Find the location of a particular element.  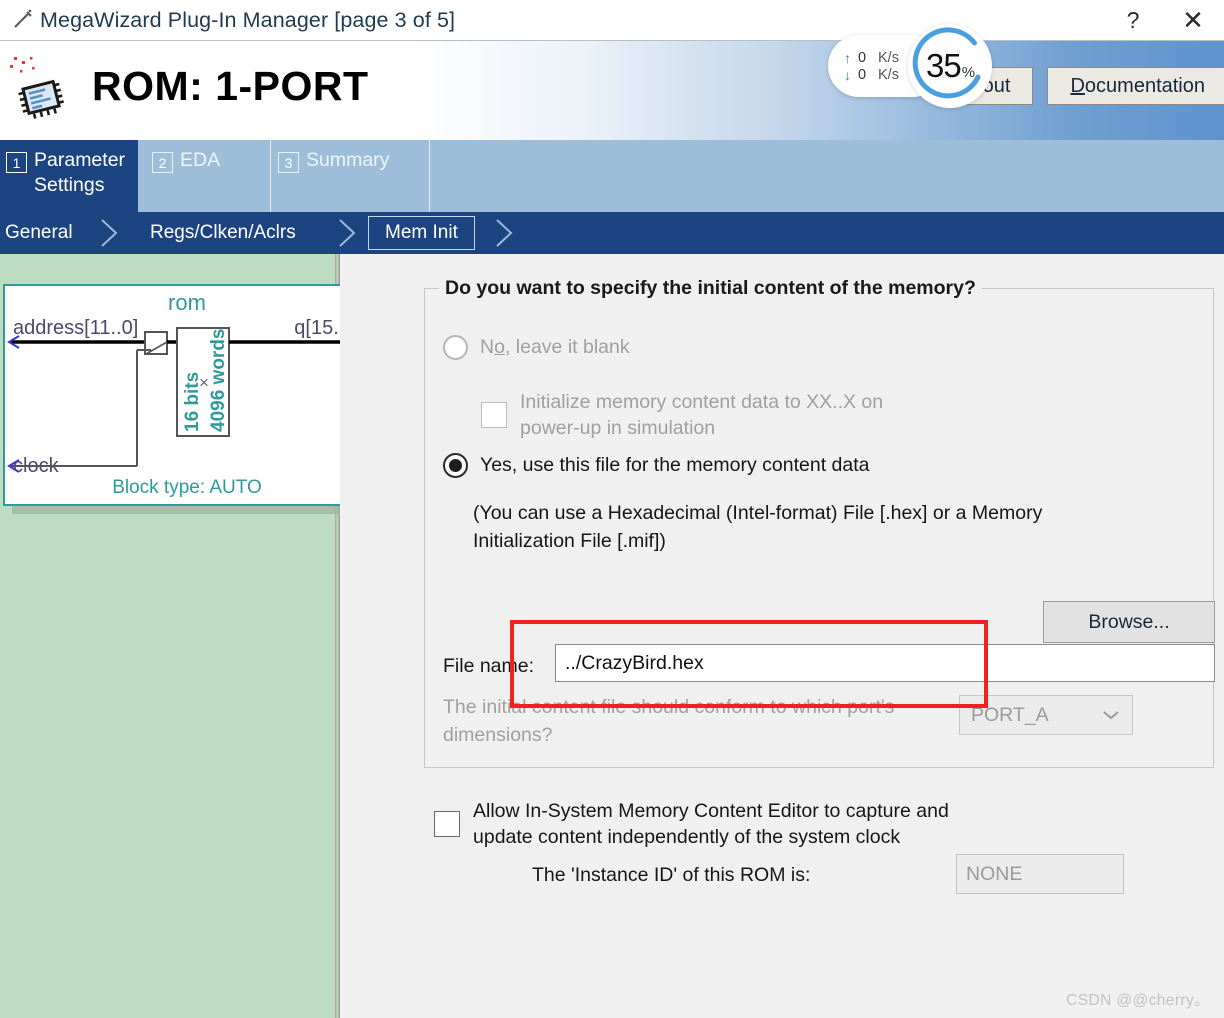

tab-parameter-settings: 1 Parameter Settings is located at coordinates (69, 176).